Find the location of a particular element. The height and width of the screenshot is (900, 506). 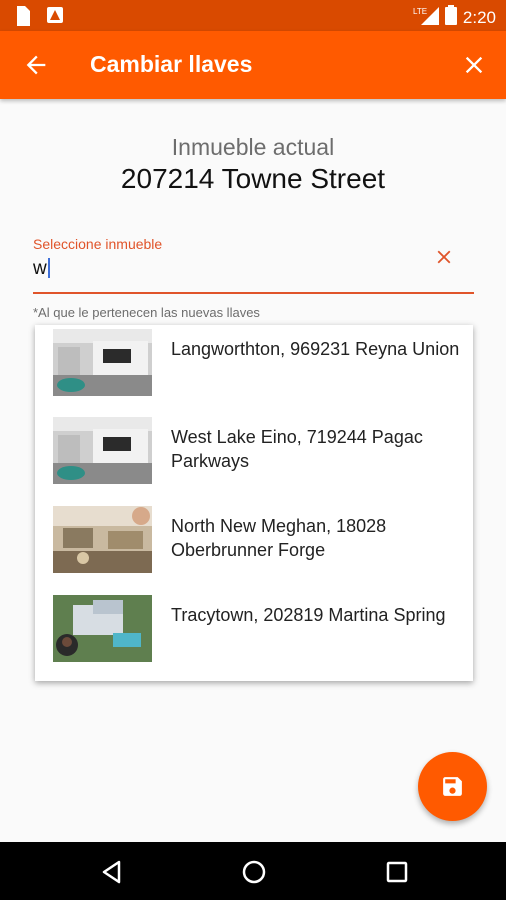

save-button is located at coordinates (452, 786).